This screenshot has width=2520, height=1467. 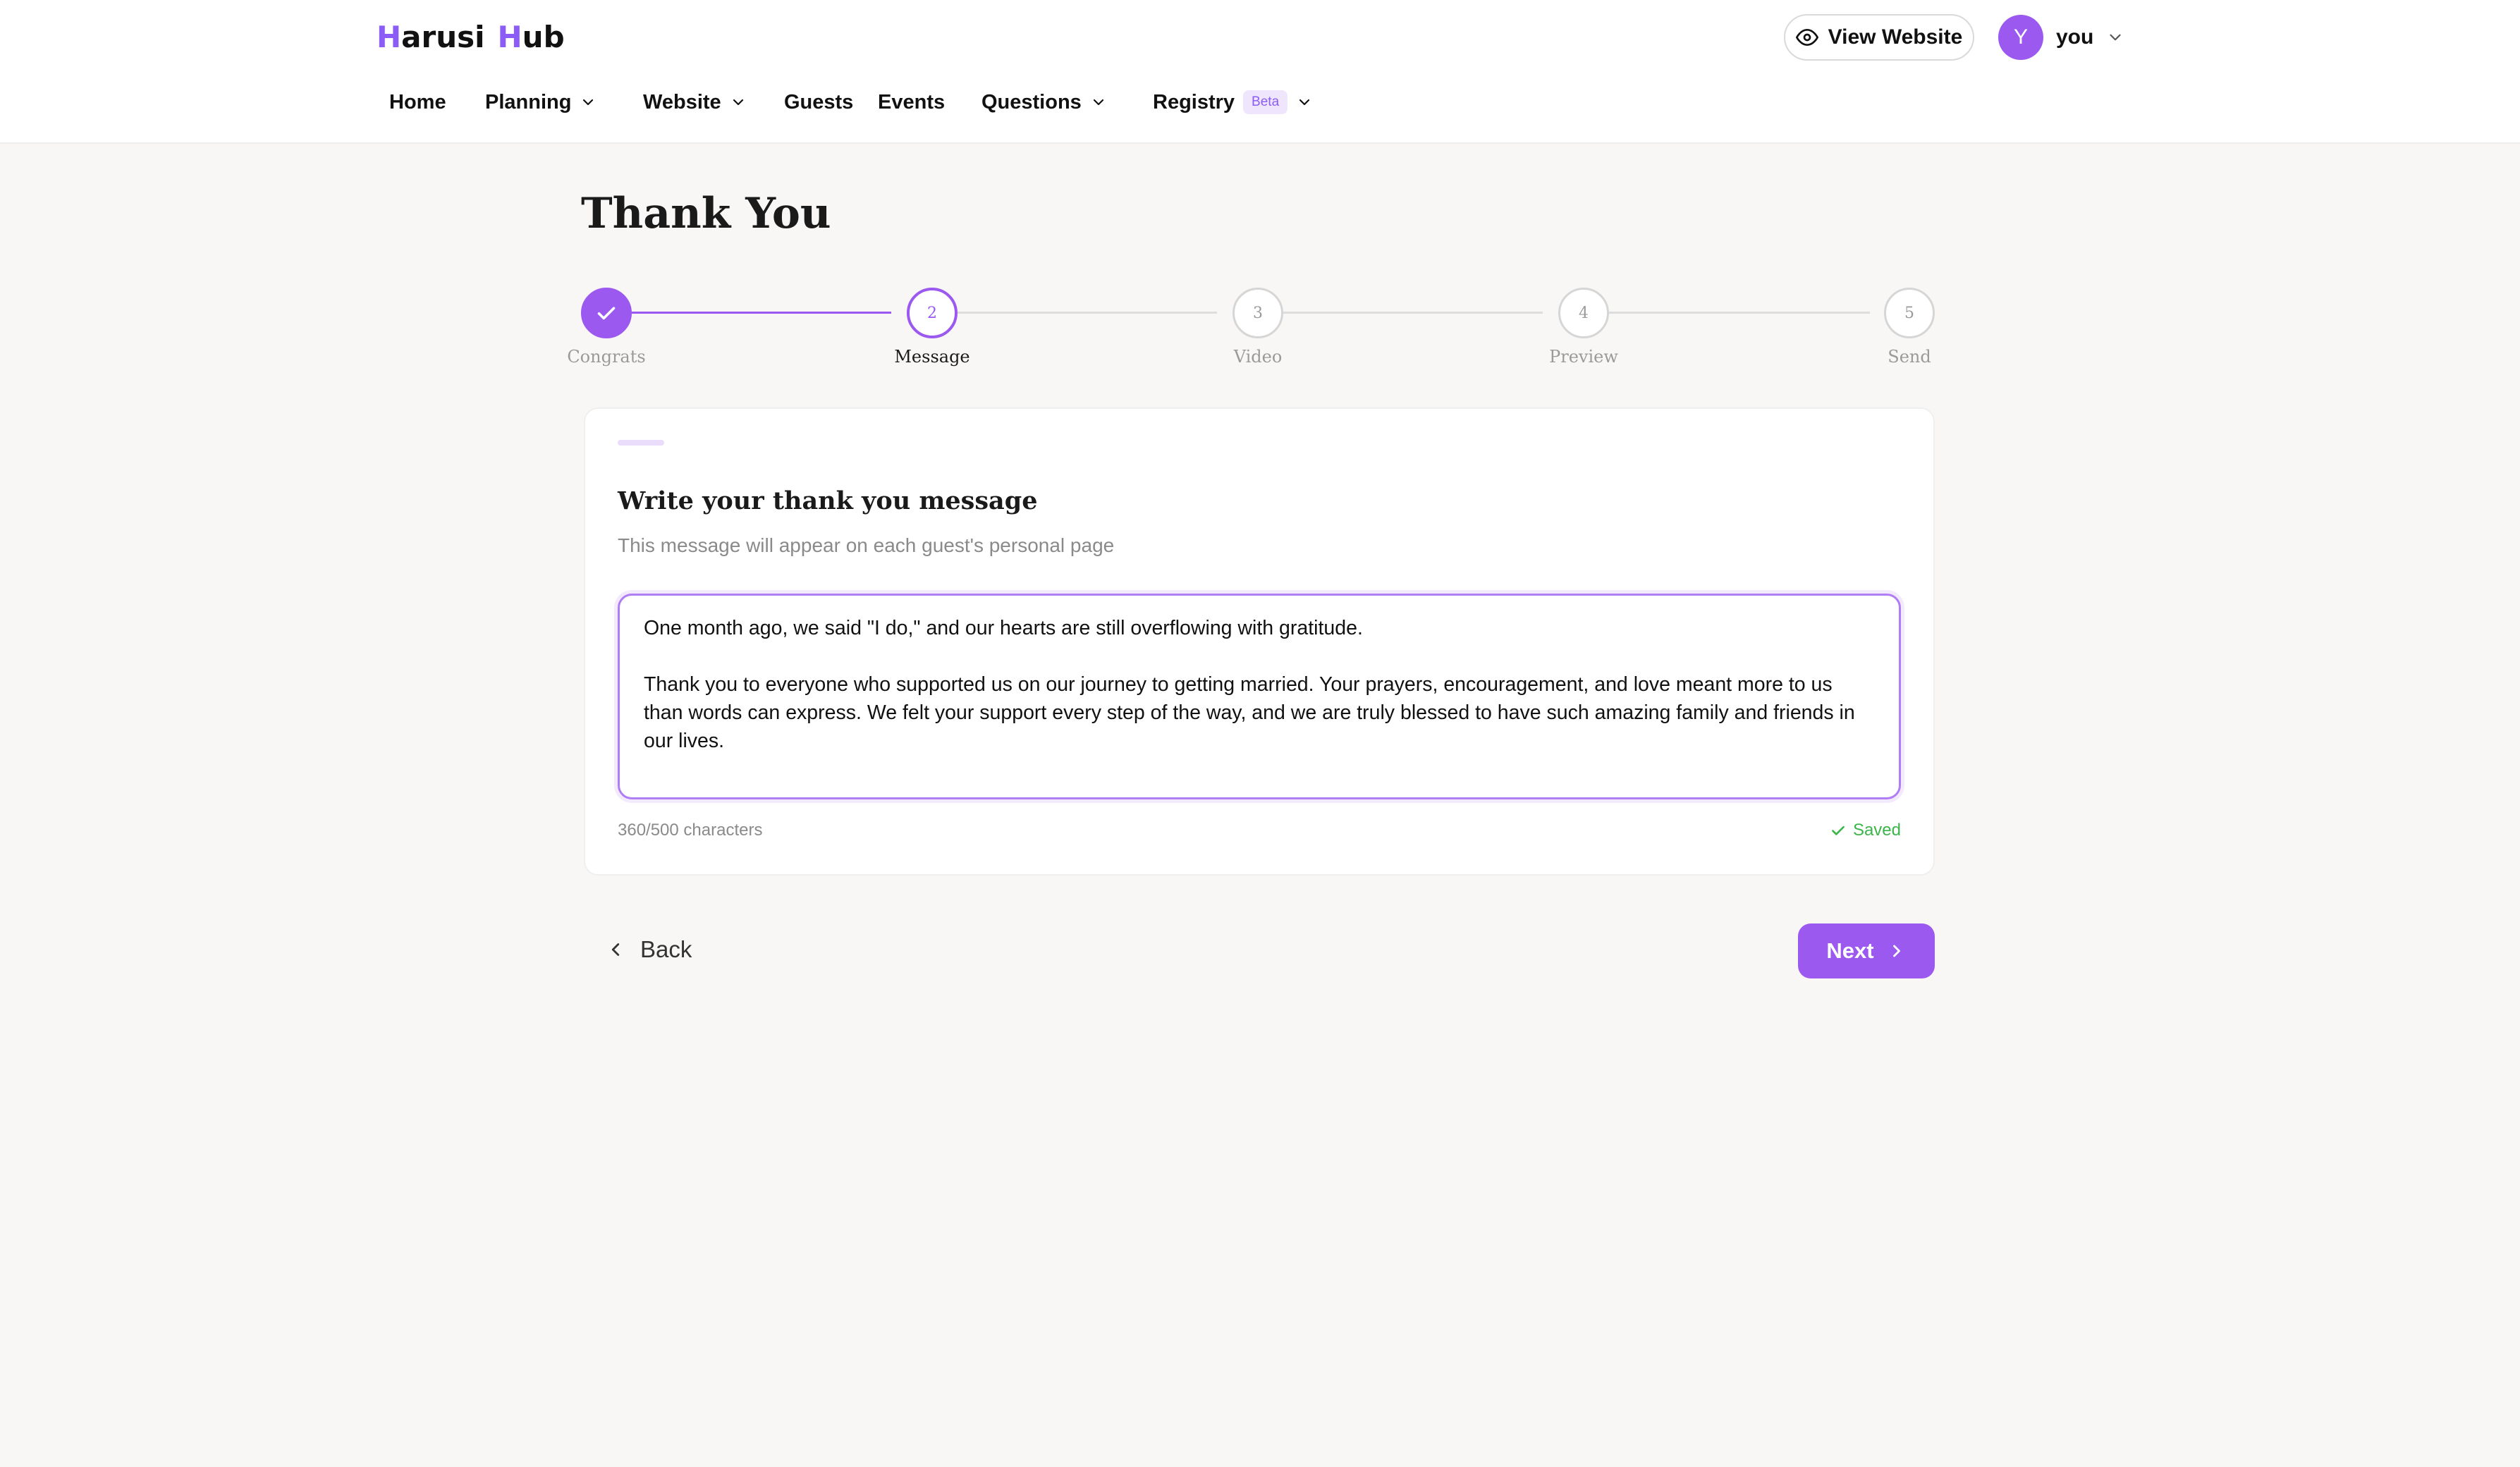 I want to click on logo-word-1: arusi, so click(x=443, y=36).